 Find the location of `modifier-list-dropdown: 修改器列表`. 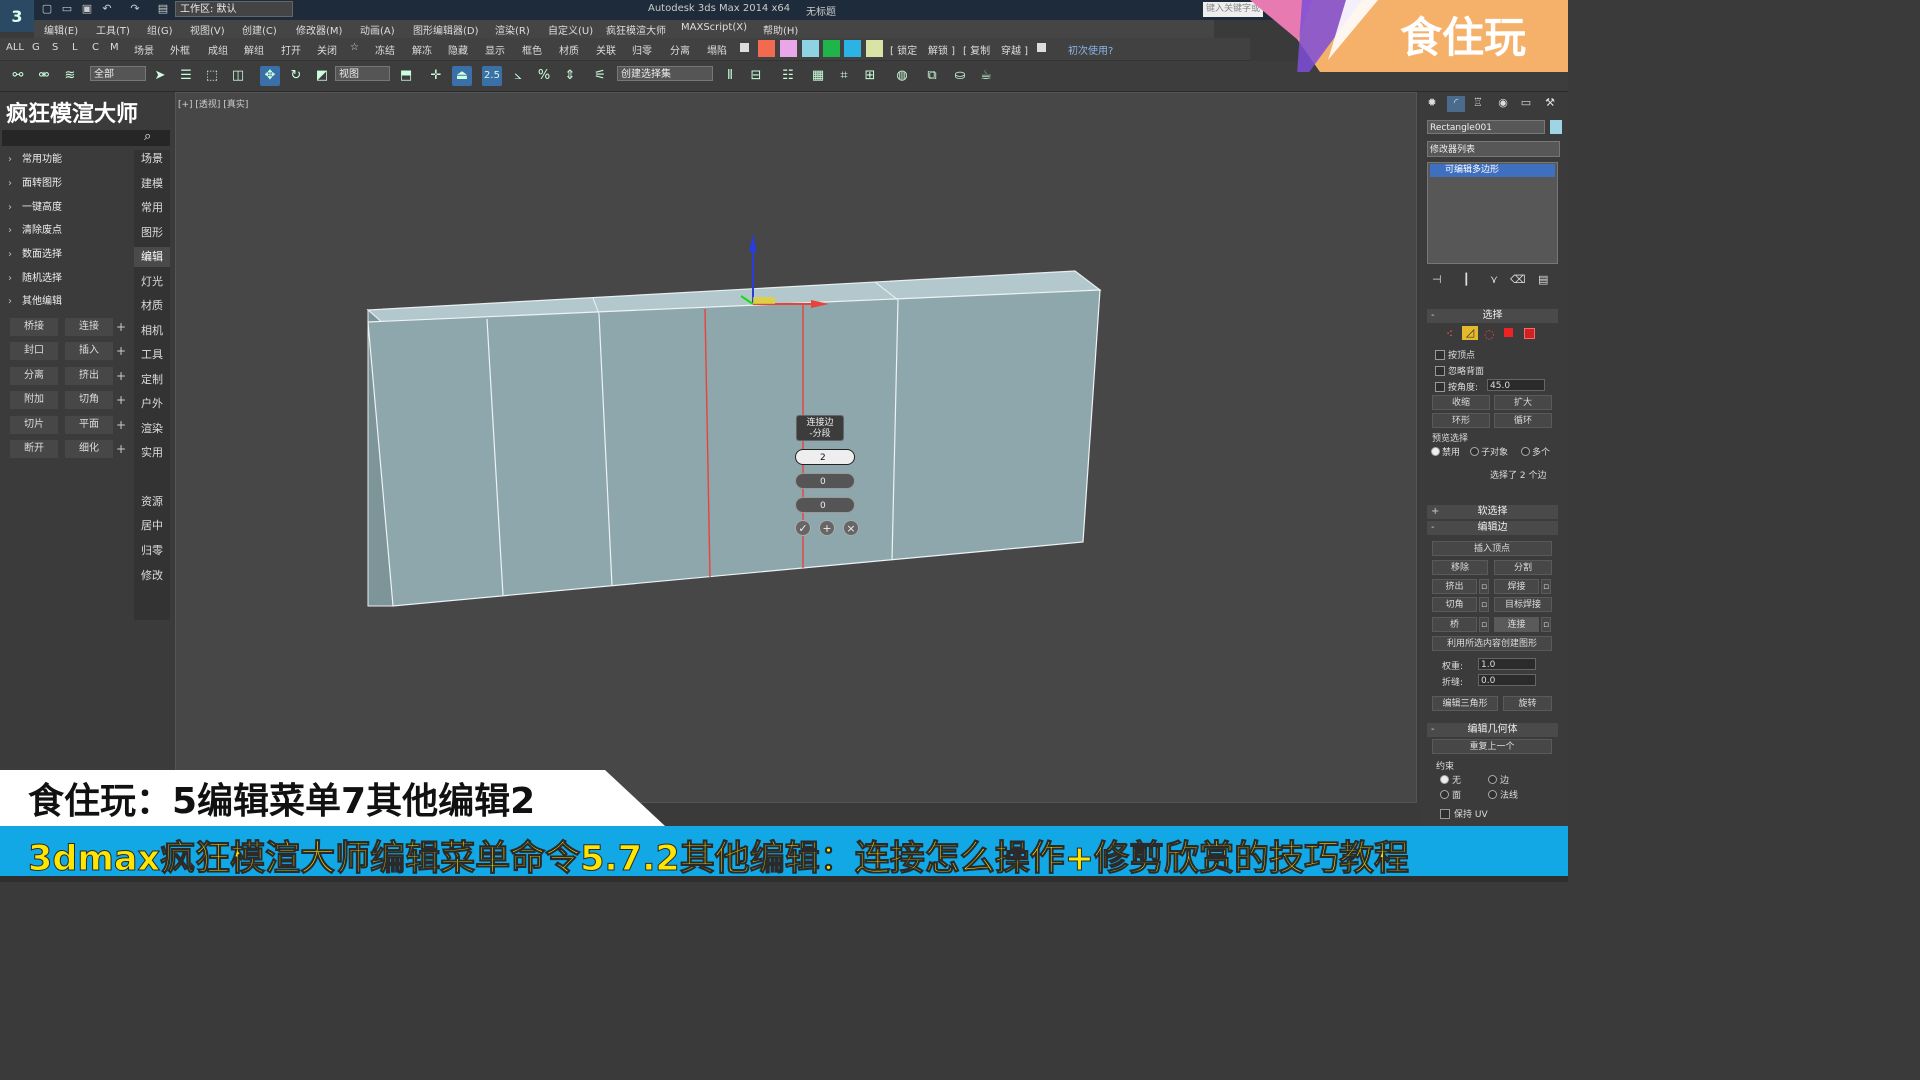

modifier-list-dropdown: 修改器列表 is located at coordinates (1493, 149).